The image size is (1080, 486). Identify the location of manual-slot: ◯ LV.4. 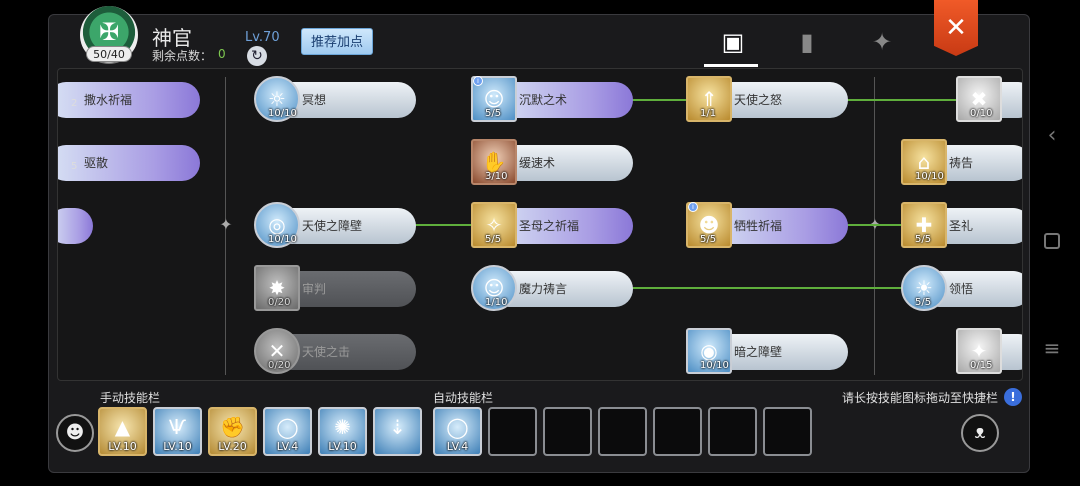
(287, 431).